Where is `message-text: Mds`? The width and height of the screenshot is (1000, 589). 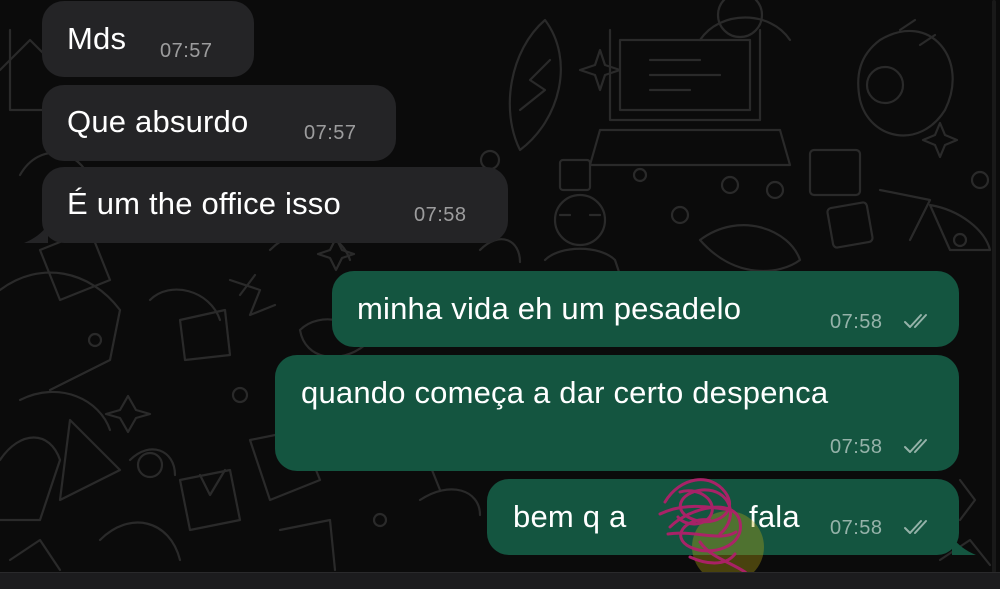
message-text: Mds is located at coordinates (97, 38).